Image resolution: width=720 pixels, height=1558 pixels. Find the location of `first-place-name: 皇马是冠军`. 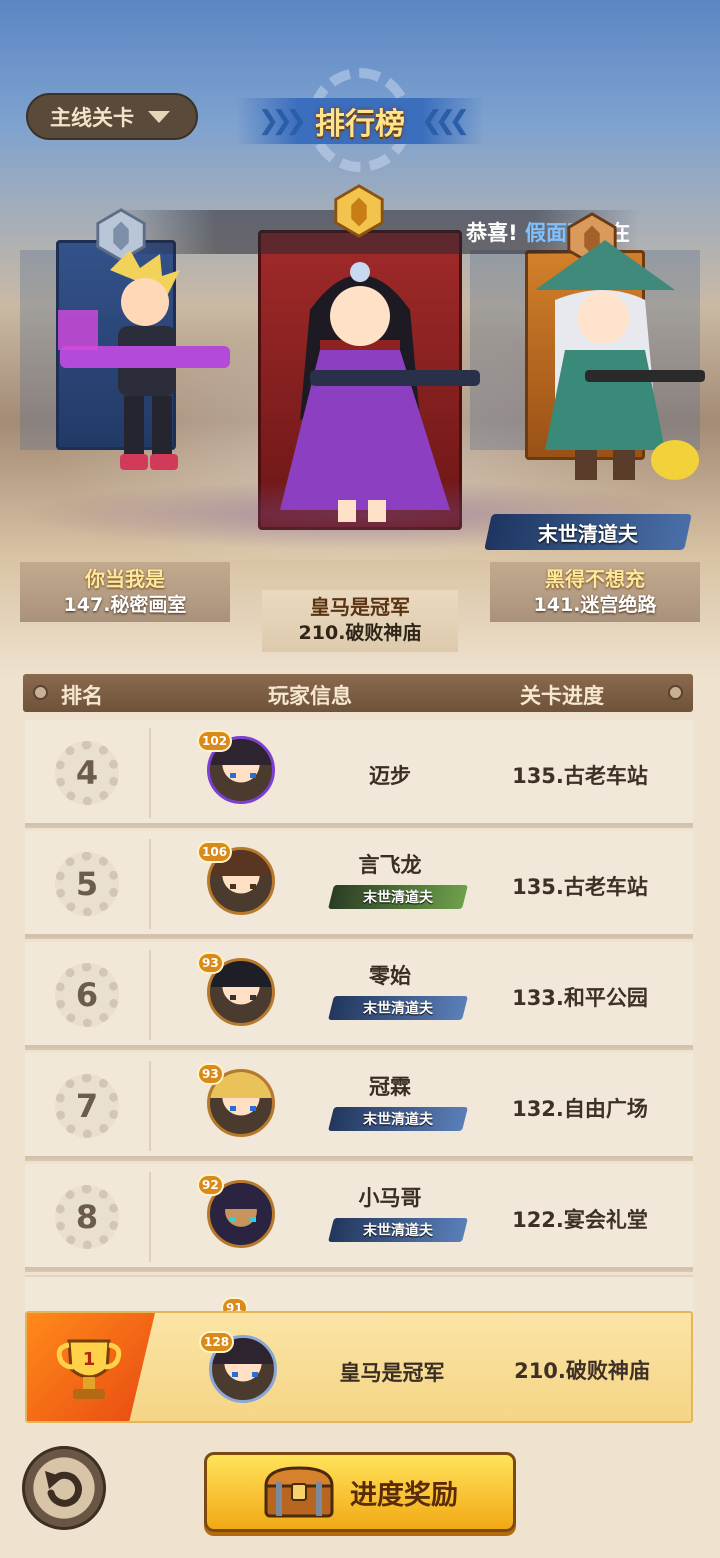

first-place-name: 皇马是冠军 is located at coordinates (360, 607).